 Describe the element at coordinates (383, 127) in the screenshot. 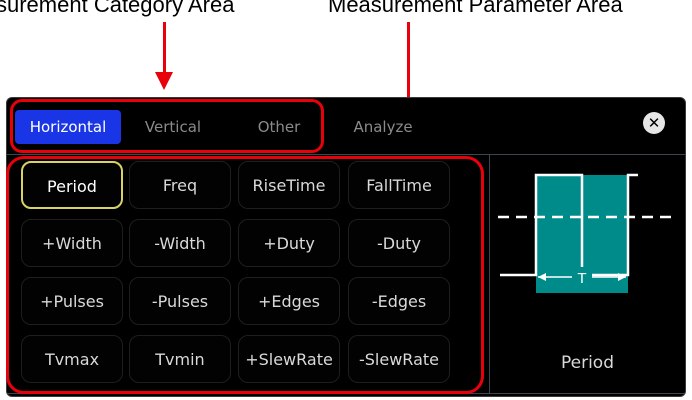

I see `tab-analyze: Analyze` at that location.